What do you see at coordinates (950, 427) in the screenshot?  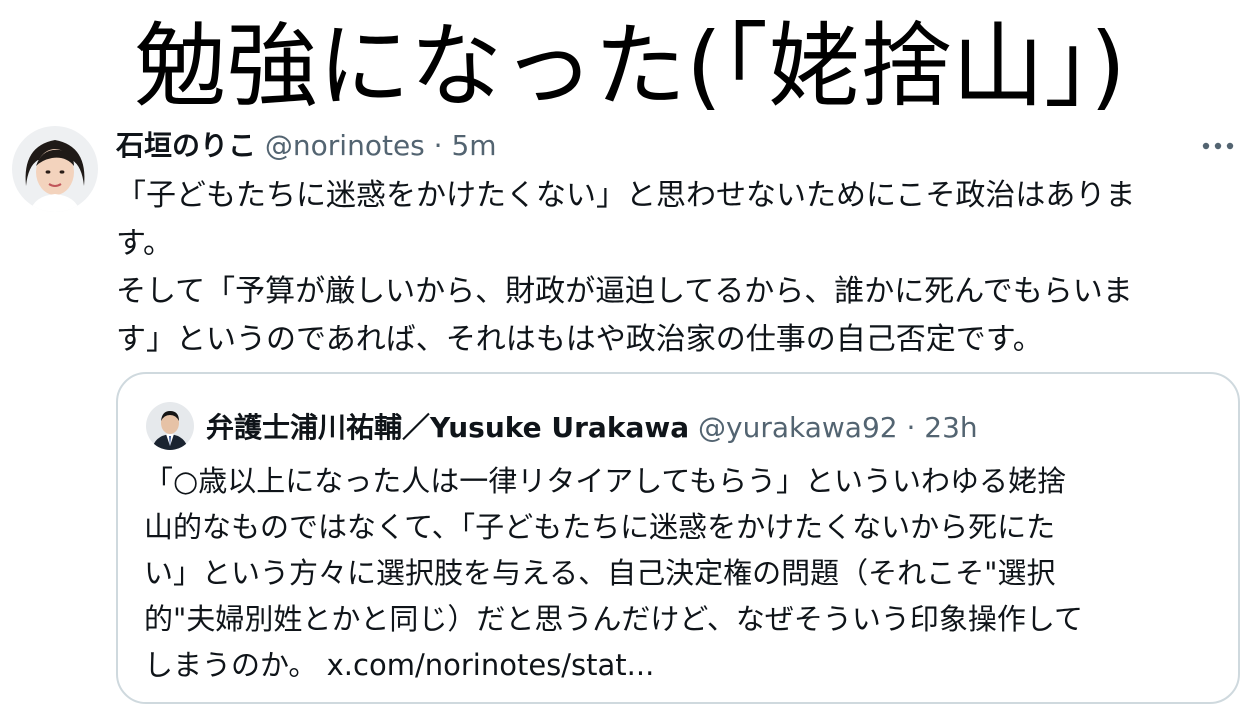 I see `quoted-tweet-timestamp: 23h` at bounding box center [950, 427].